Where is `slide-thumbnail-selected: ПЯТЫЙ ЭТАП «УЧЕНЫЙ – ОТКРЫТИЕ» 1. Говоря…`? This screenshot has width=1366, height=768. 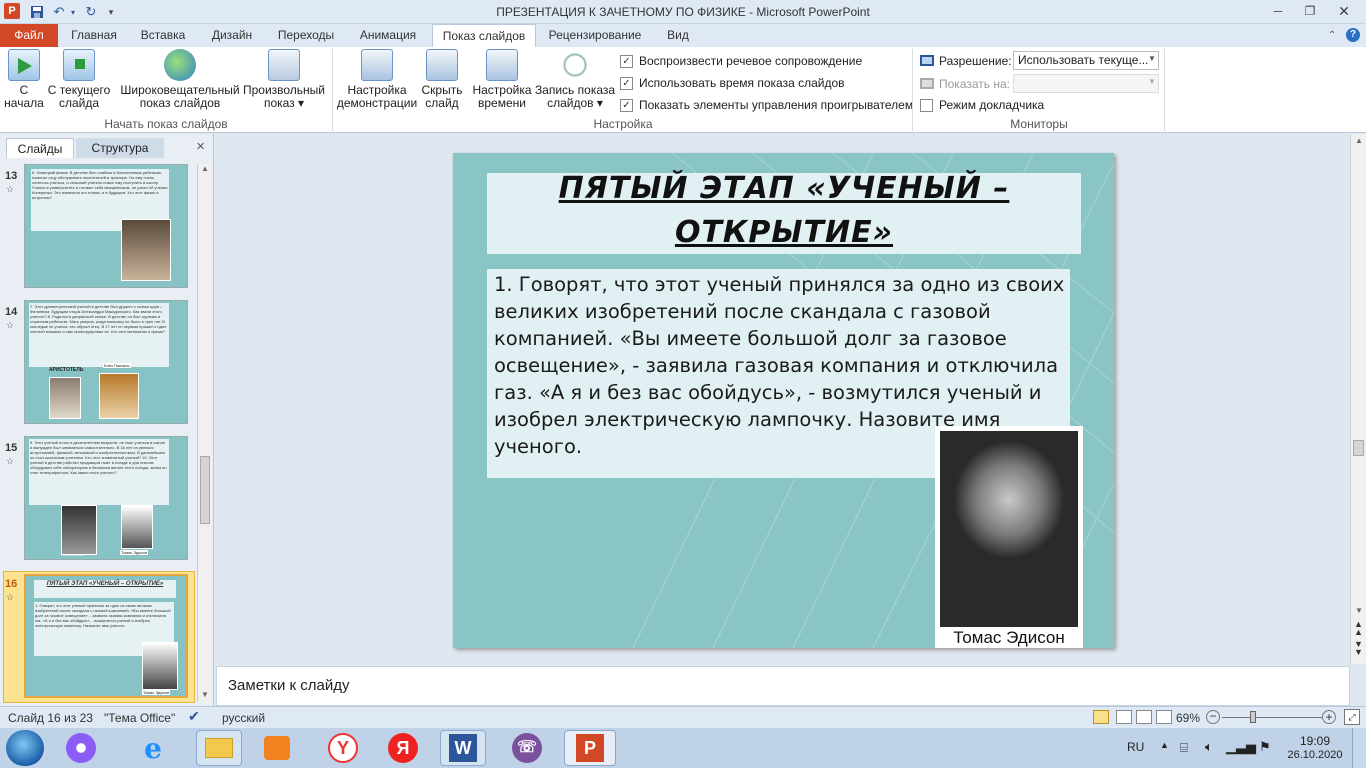 slide-thumbnail-selected: ПЯТЫЙ ЭТАП «УЧЕНЫЙ – ОТКРЫТИЕ» 1. Говоря… is located at coordinates (106, 636).